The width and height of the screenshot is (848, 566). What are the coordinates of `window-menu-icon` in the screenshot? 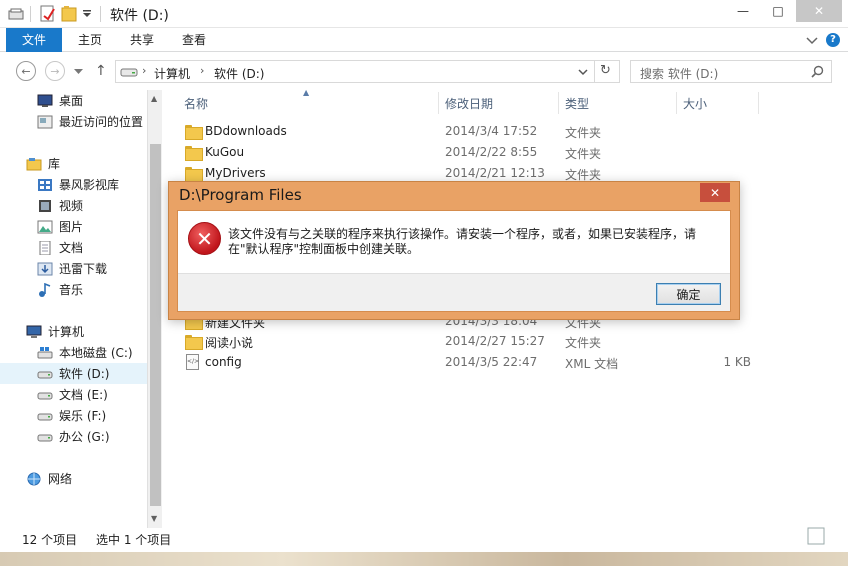 It's located at (16, 14).